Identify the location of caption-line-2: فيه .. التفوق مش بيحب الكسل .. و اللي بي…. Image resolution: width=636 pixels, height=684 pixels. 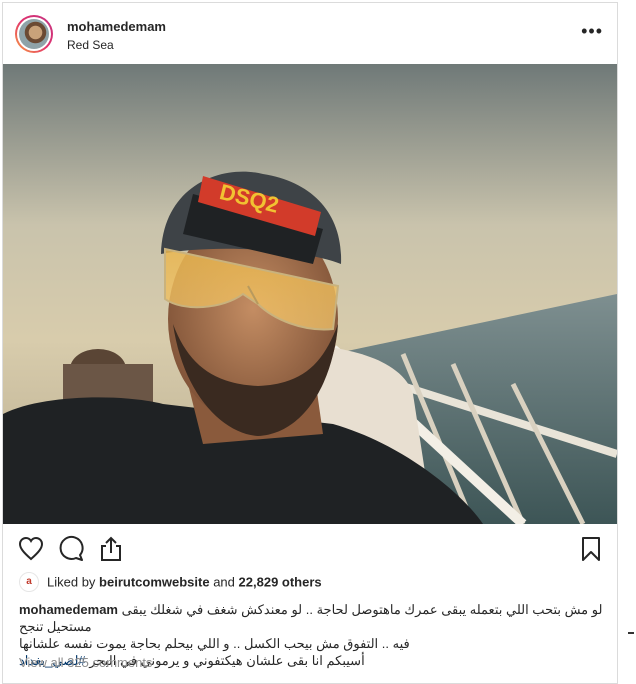
(214, 643).